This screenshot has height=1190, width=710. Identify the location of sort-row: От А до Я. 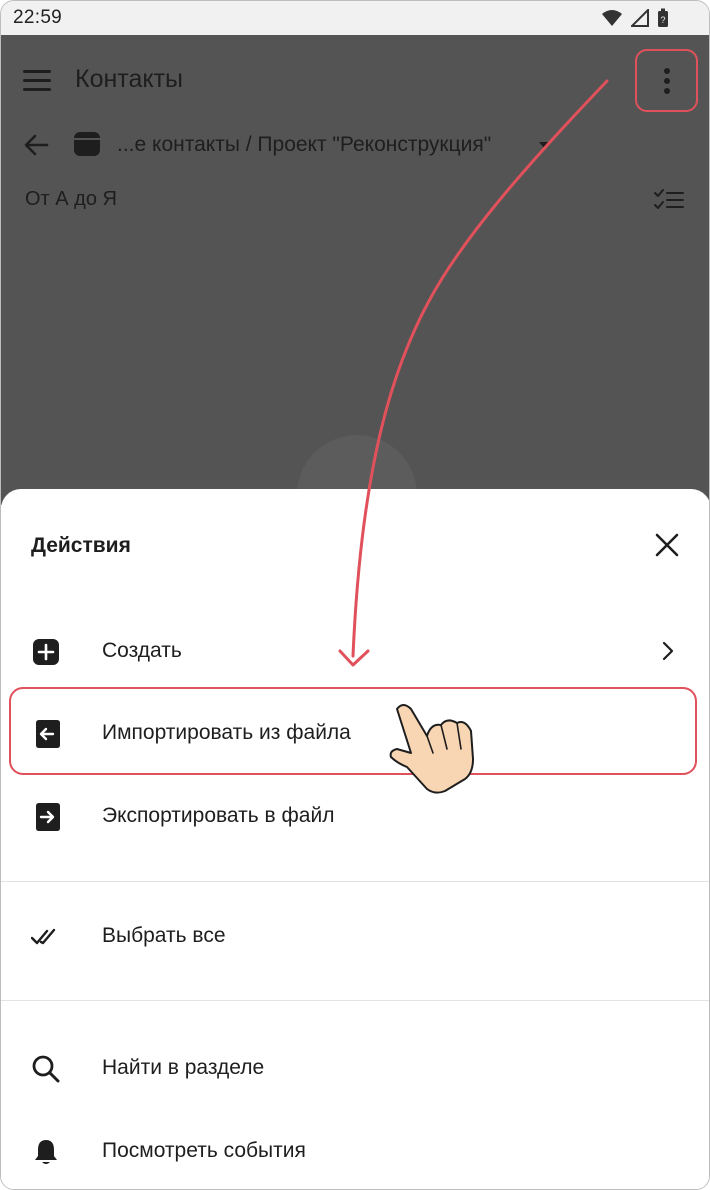
(355, 203).